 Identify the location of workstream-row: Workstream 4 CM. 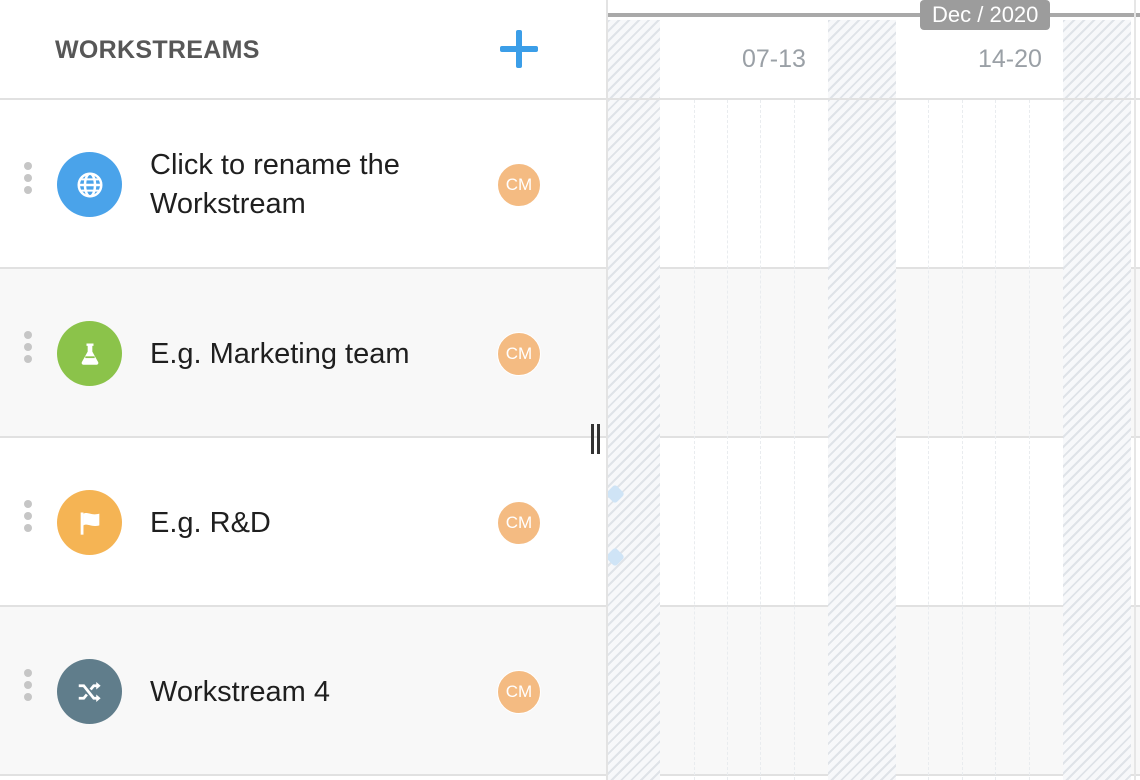
(303, 691).